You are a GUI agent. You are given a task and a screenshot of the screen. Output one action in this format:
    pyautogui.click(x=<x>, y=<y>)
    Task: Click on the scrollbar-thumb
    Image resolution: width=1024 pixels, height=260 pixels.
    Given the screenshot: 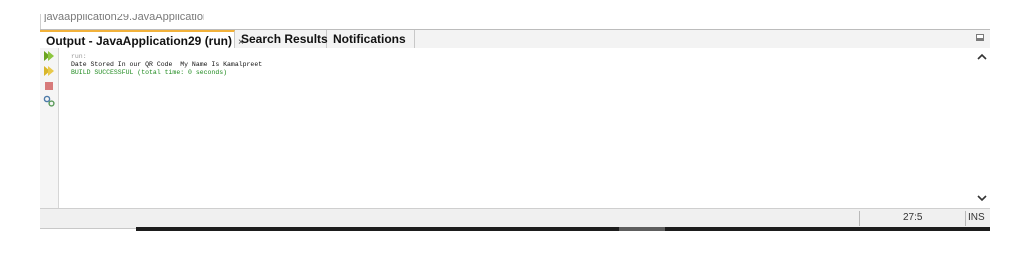 What is the action you would take?
    pyautogui.click(x=642, y=229)
    